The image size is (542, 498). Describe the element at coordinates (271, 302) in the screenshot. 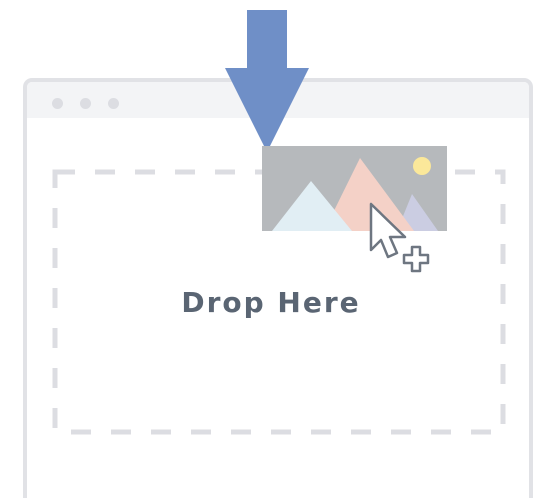

I see `drop-here-label: Drop Here` at that location.